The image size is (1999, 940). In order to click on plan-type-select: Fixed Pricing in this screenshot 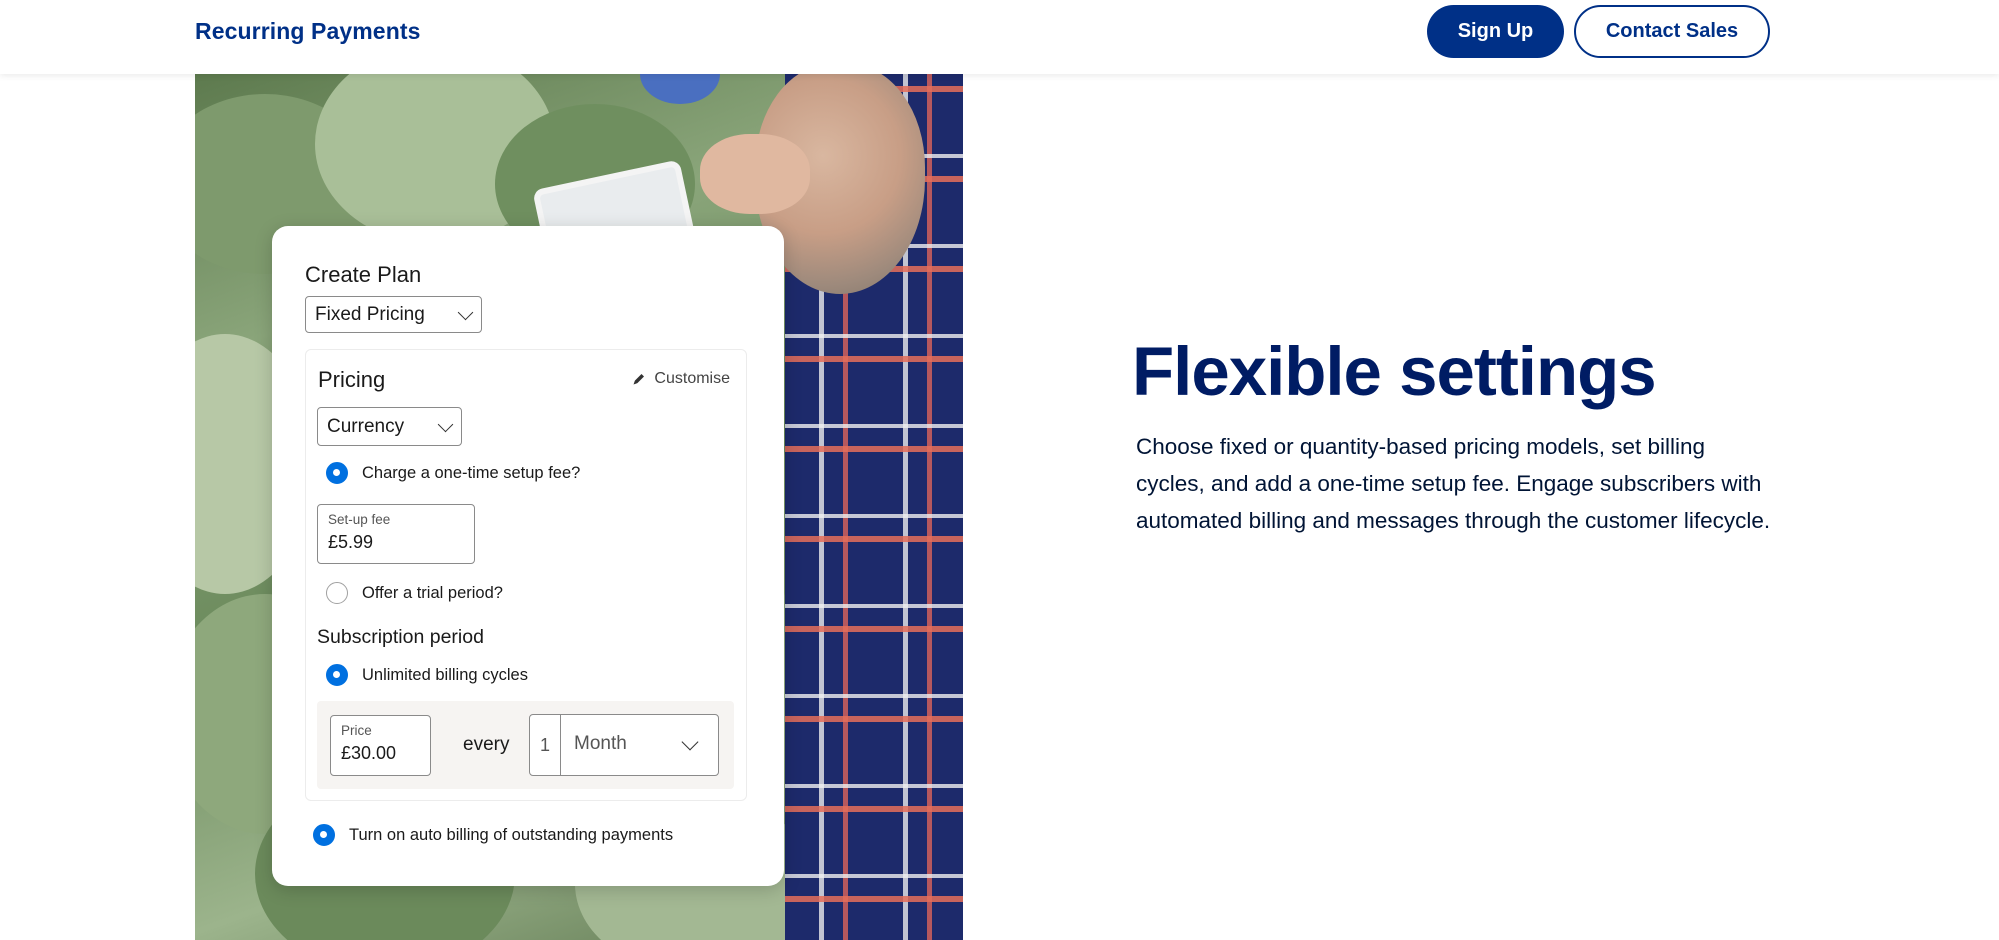, I will do `click(393, 314)`.